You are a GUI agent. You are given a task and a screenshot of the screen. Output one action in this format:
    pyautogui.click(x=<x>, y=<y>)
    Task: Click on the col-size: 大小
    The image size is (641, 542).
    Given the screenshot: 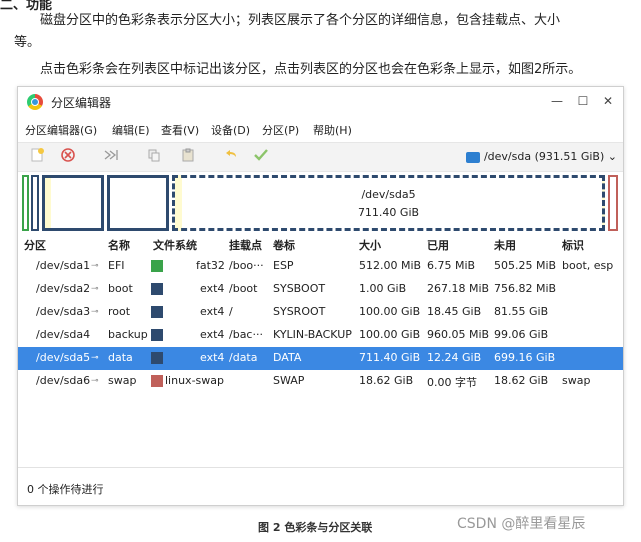 What is the action you would take?
    pyautogui.click(x=370, y=245)
    